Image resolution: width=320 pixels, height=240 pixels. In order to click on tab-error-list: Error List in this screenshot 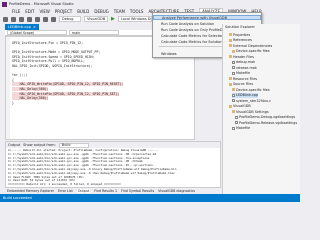, I will do `click(65, 191)`.